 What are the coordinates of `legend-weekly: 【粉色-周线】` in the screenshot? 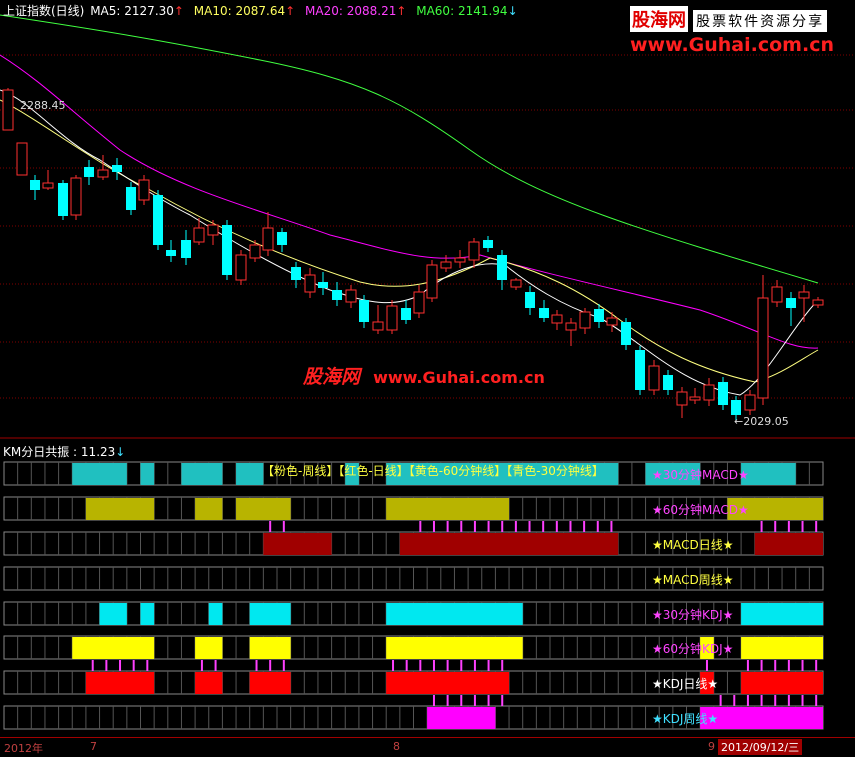 It's located at (300, 471).